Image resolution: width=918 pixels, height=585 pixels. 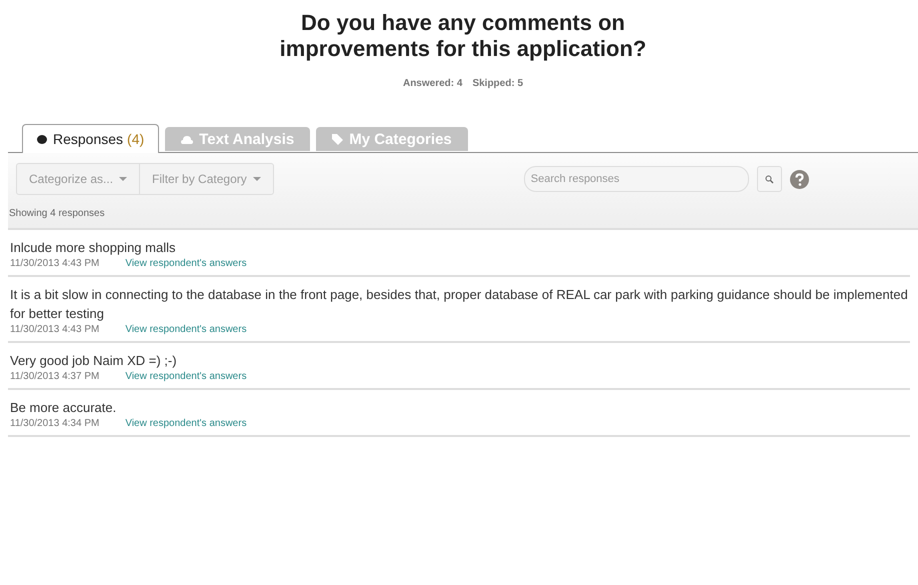 I want to click on response-text: It is a bit slow in connecting to the database in the front page, besides that, proper database of REAL car park with parking guidance should be implemented for better testing, so click(x=459, y=304).